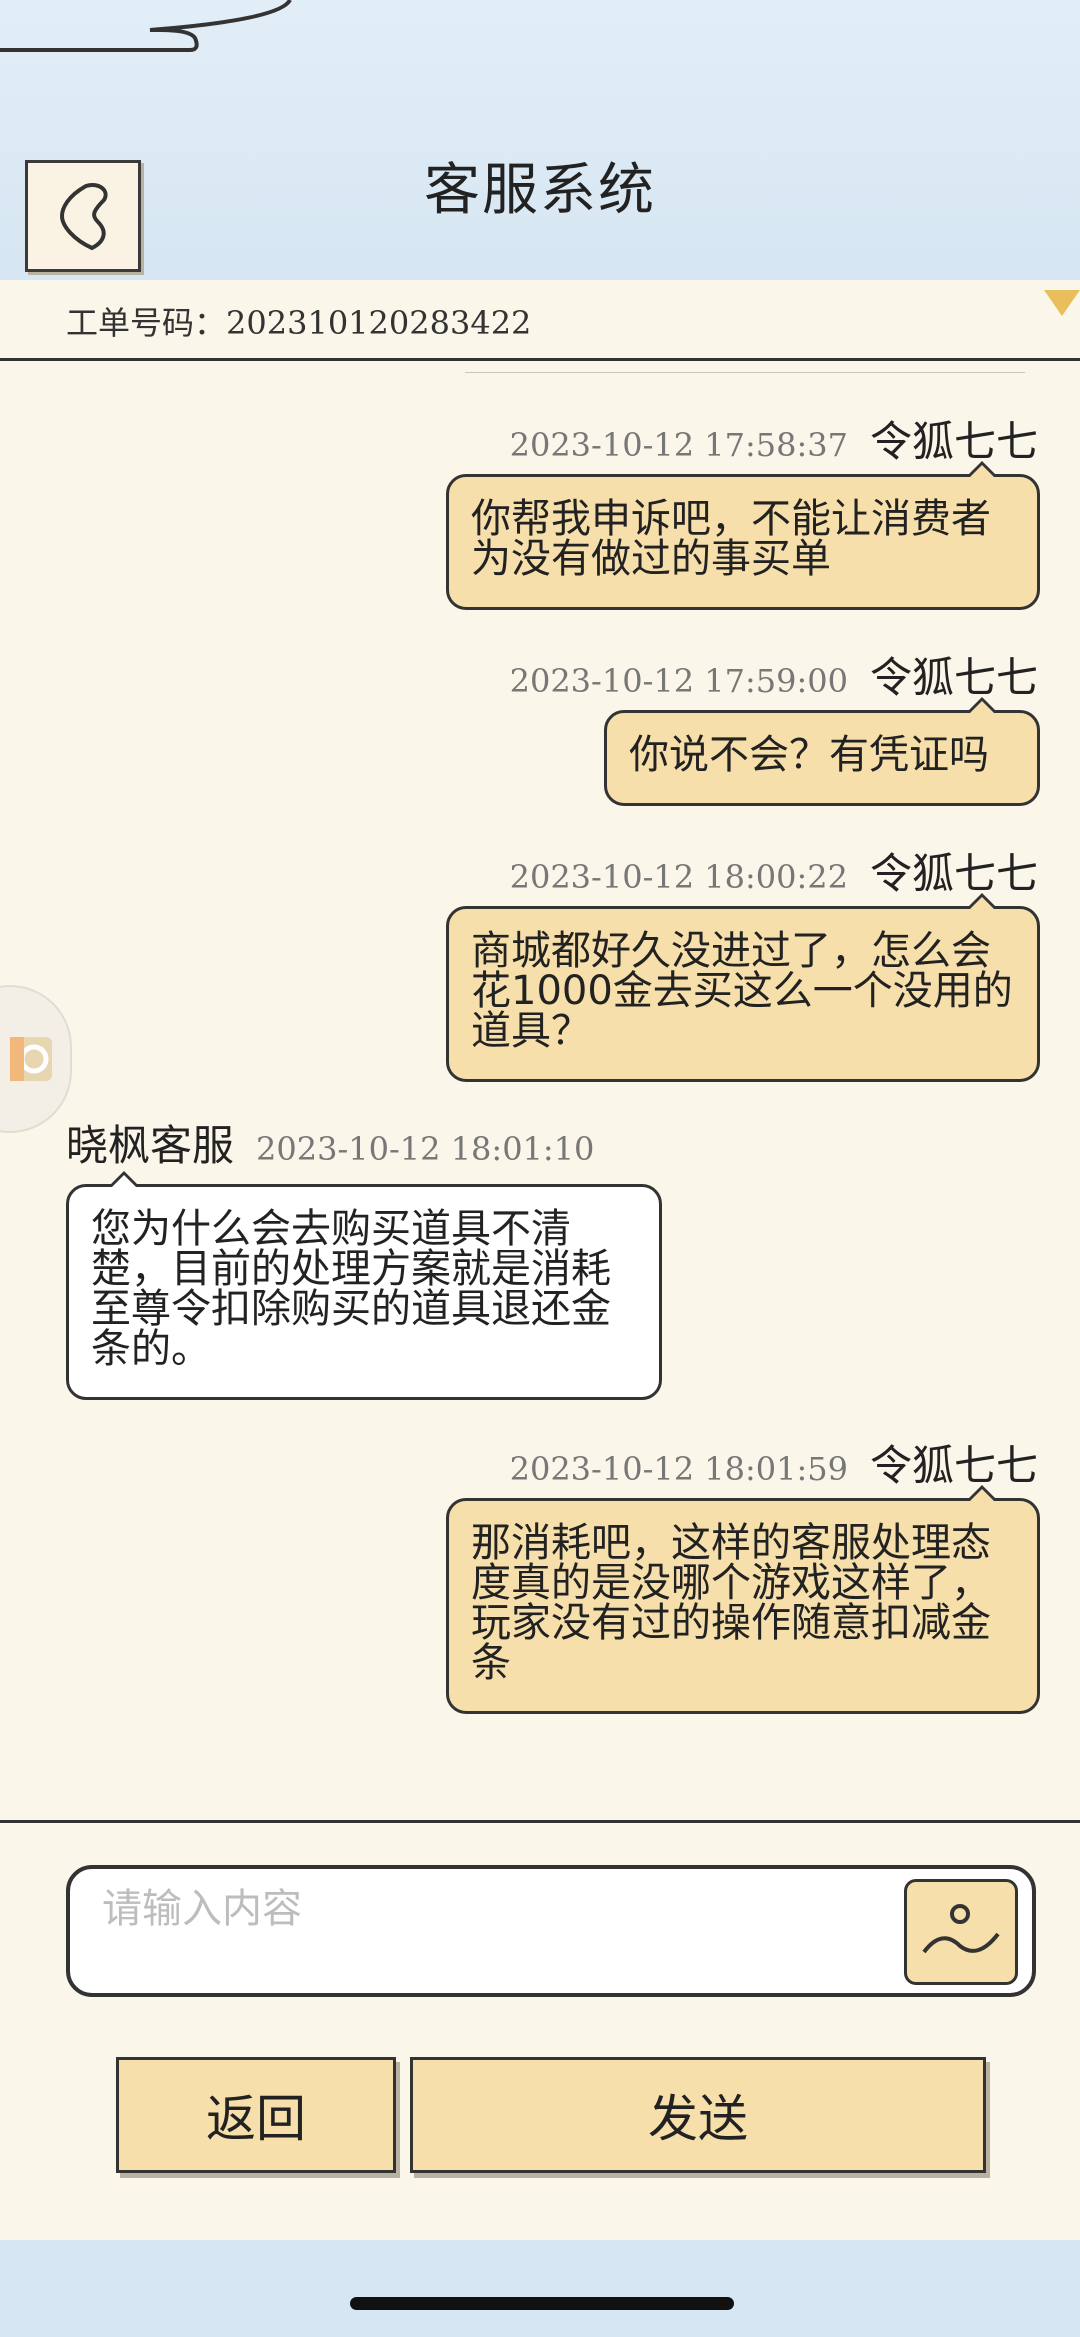 Image resolution: width=1080 pixels, height=2337 pixels. Describe the element at coordinates (743, 535) in the screenshot. I see `user-message-bubble: 你帮我申诉吧，不能让消费者为没有做过的事买单` at that location.